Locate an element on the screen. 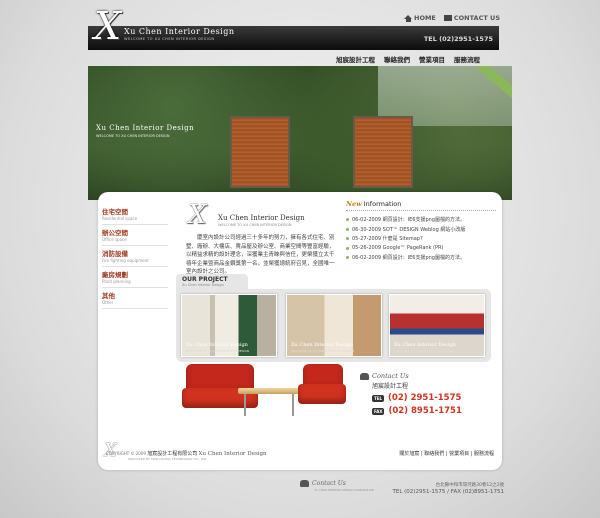 This screenshot has height=518, width=600. bottom-contact-heading-row: Contact Us is located at coordinates (323, 483).